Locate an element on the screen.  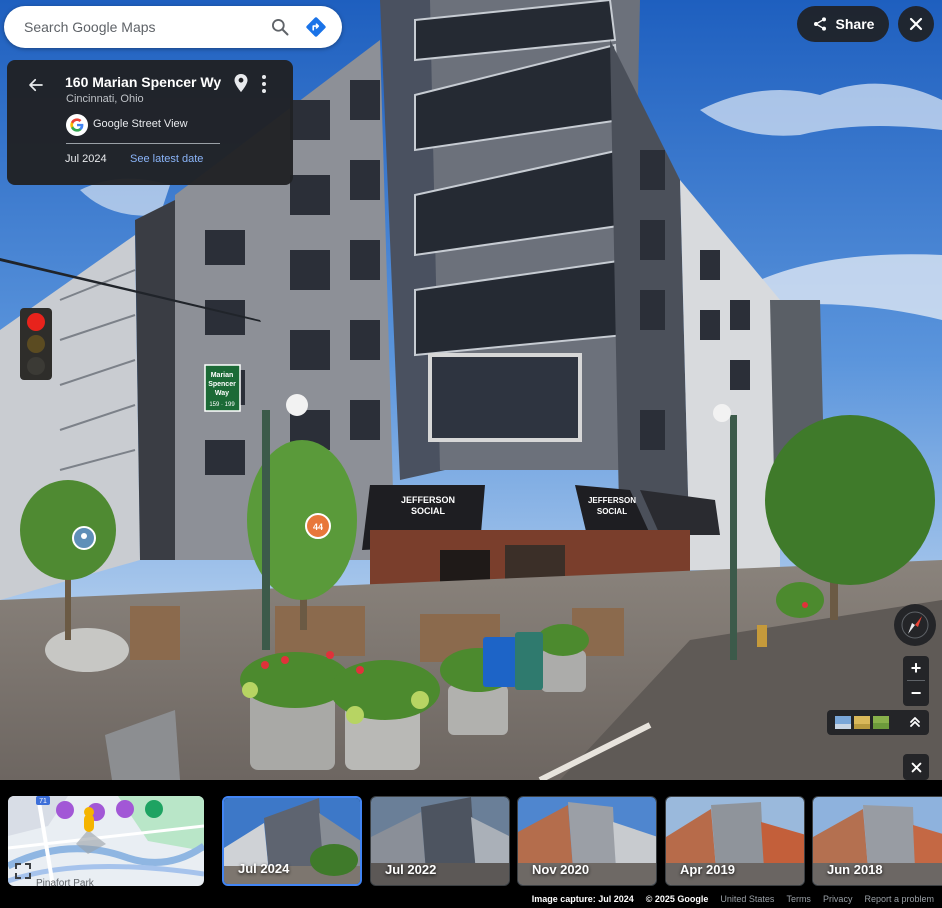
poi-marker-location is located at coordinates (84, 538).